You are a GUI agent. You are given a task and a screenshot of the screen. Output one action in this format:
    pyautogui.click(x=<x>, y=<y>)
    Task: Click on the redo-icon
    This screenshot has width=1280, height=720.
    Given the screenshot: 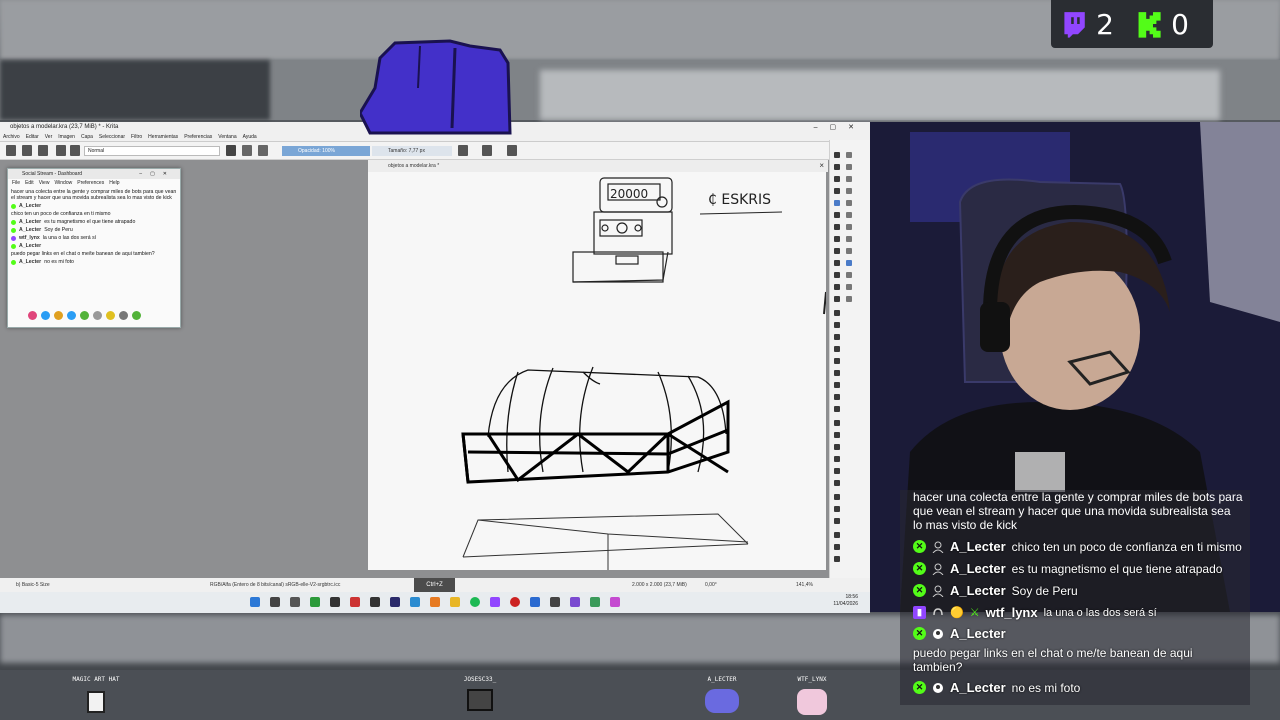 What is the action you would take?
    pyautogui.click(x=849, y=227)
    